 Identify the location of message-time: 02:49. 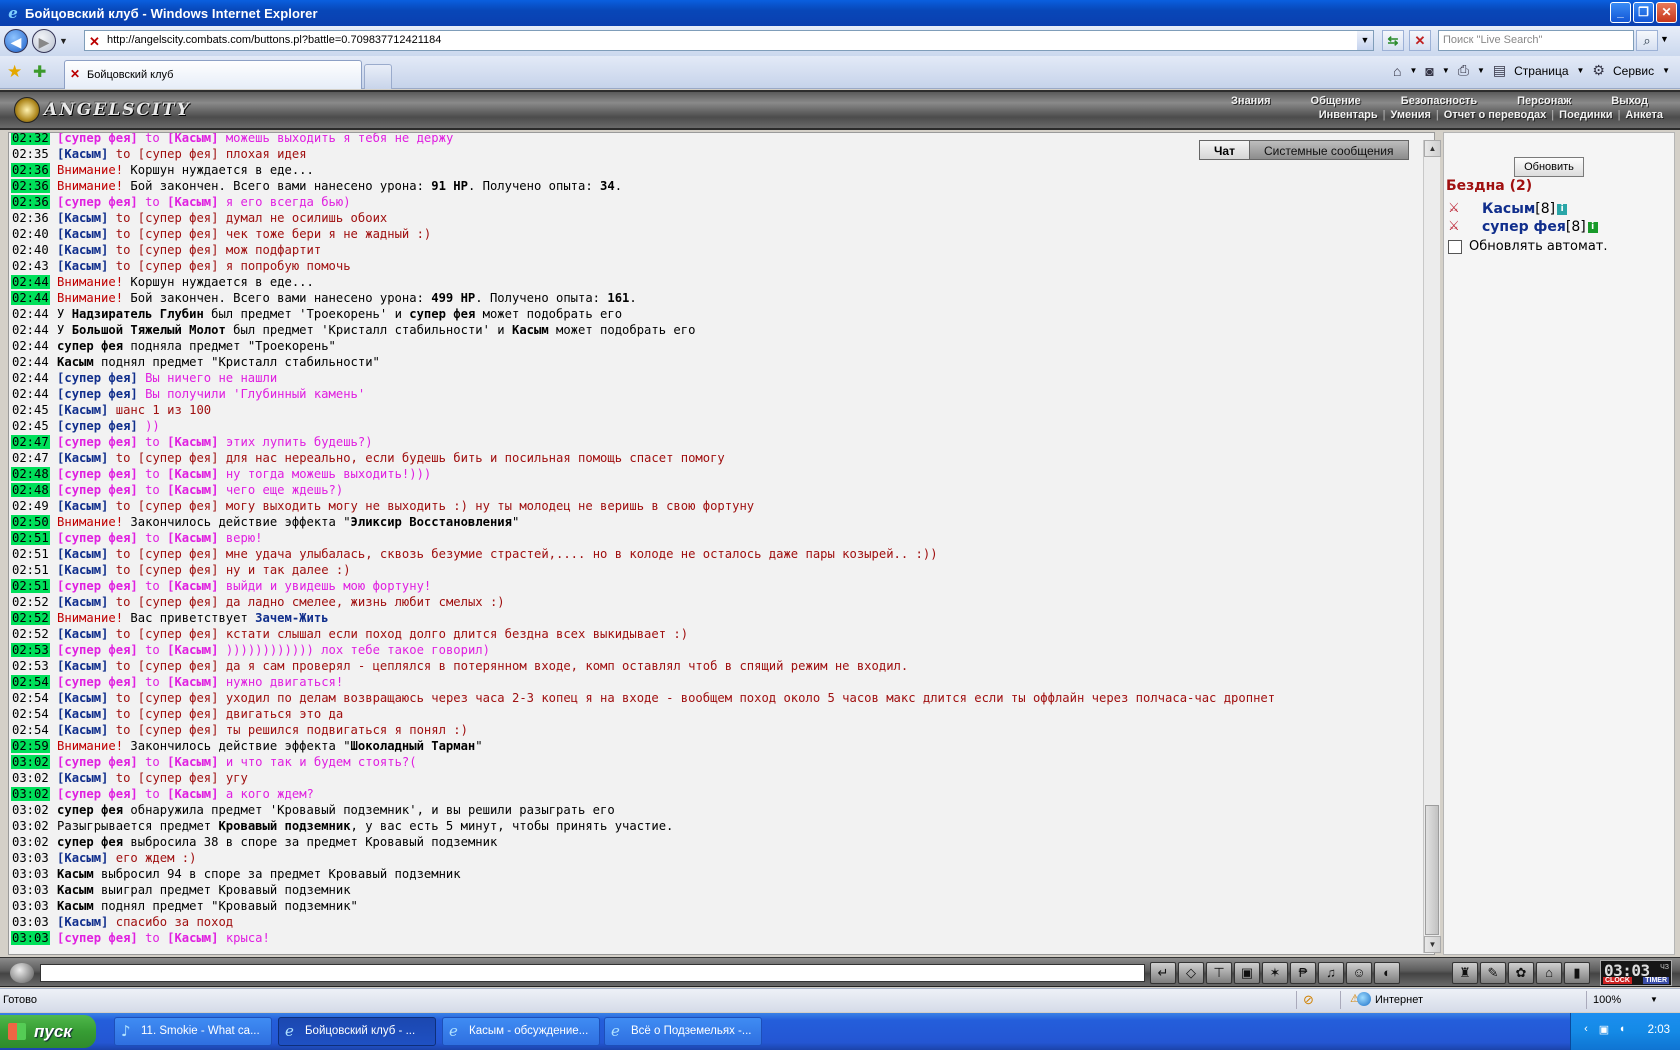
(30, 506).